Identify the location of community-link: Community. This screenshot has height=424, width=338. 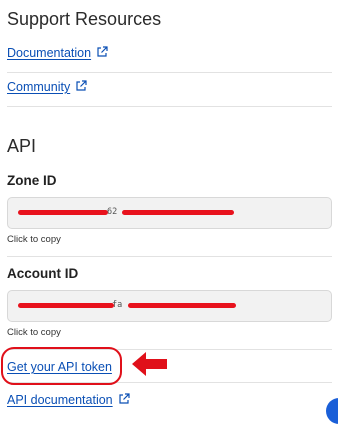
(47, 87).